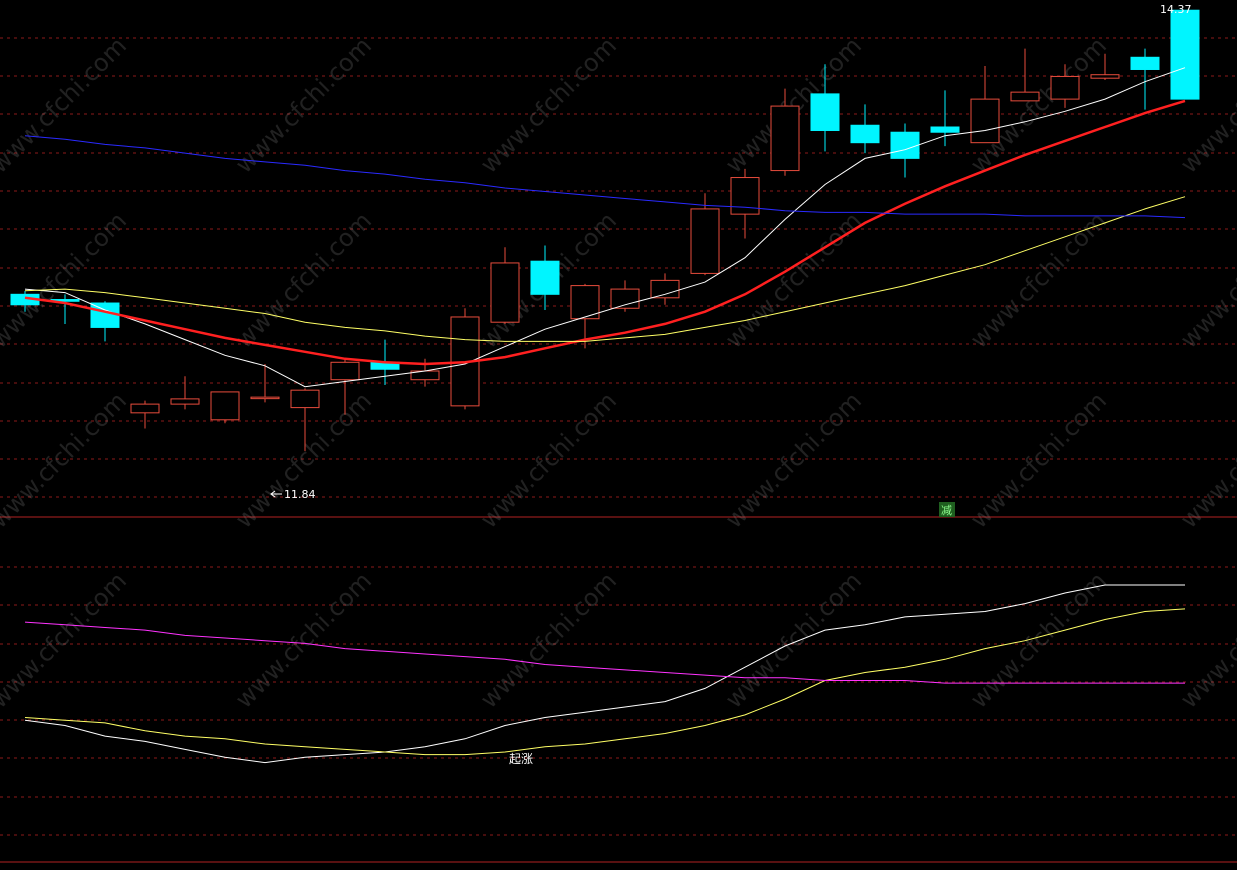  I want to click on low-price-label: 11.84, so click(300, 494).